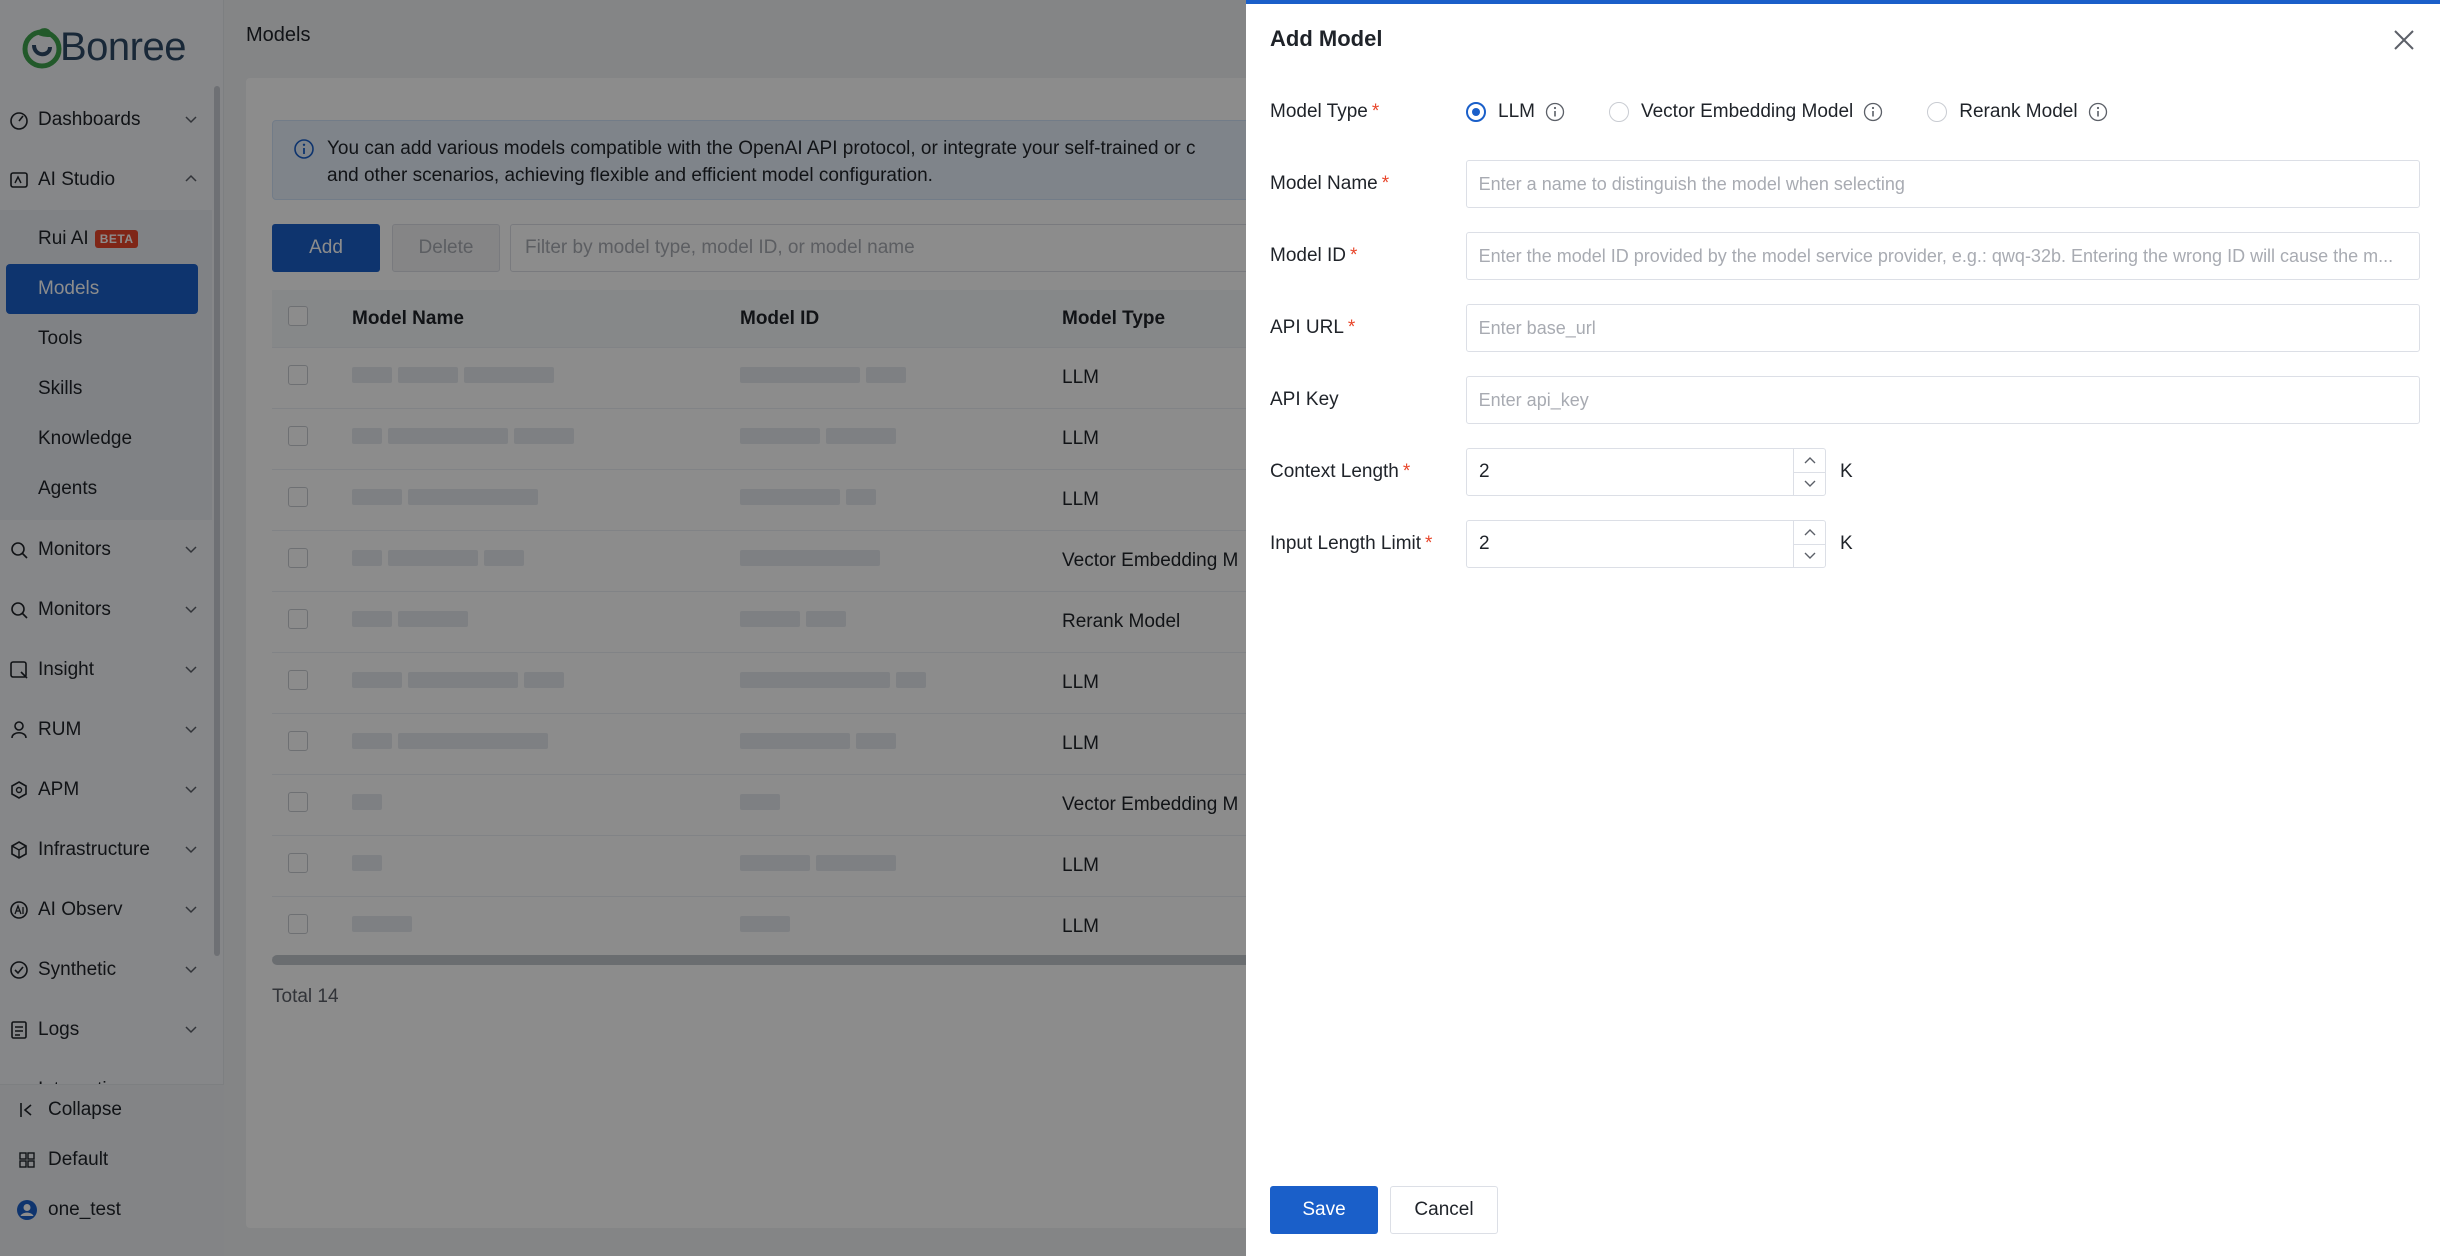 The width and height of the screenshot is (2440, 1256). Describe the element at coordinates (1630, 472) in the screenshot. I see `context-length-input` at that location.